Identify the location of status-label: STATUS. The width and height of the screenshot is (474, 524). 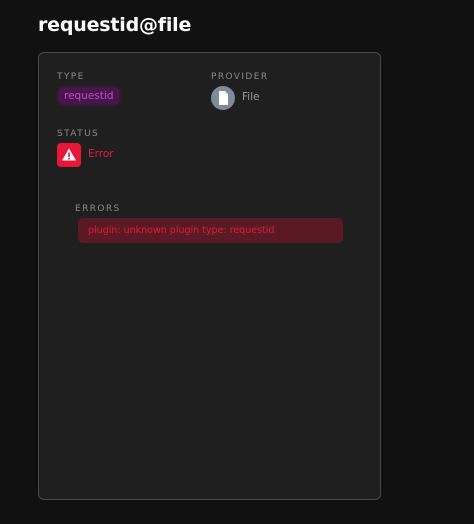
(78, 134).